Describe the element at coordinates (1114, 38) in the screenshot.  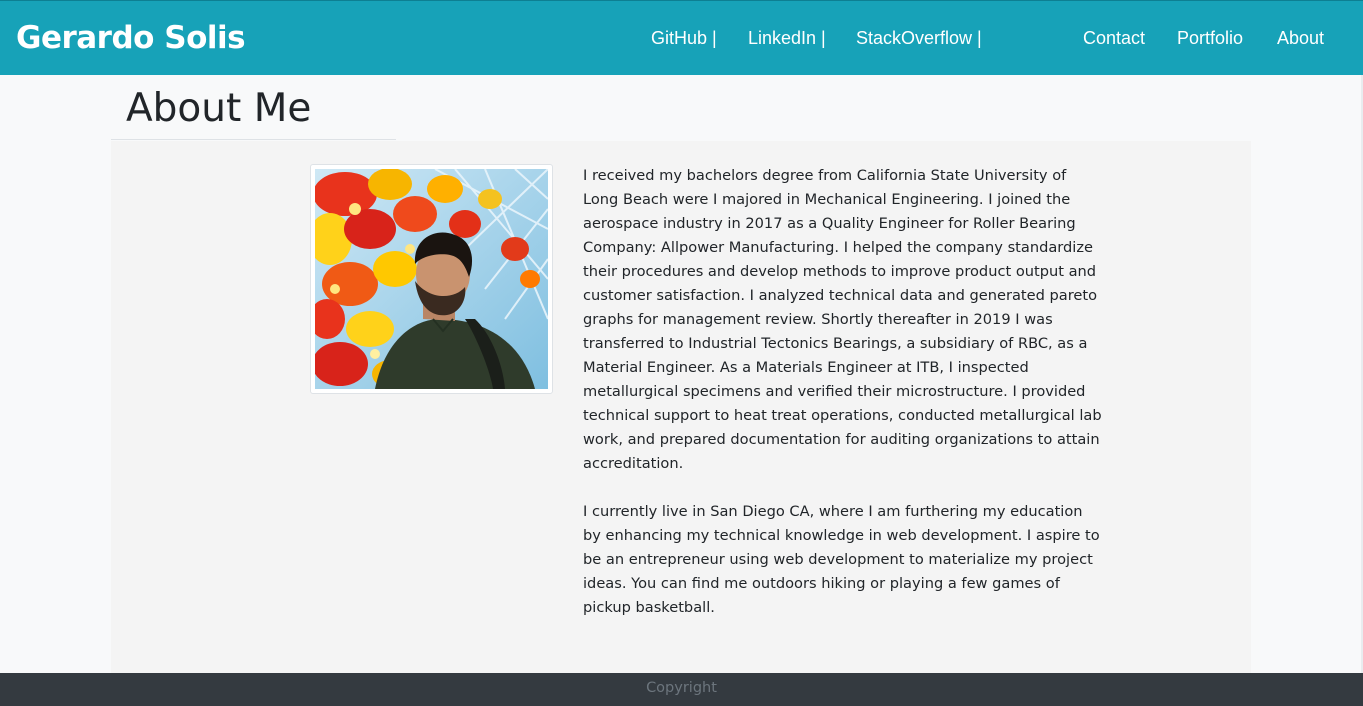
I see `nav-link-contact: Contact` at that location.